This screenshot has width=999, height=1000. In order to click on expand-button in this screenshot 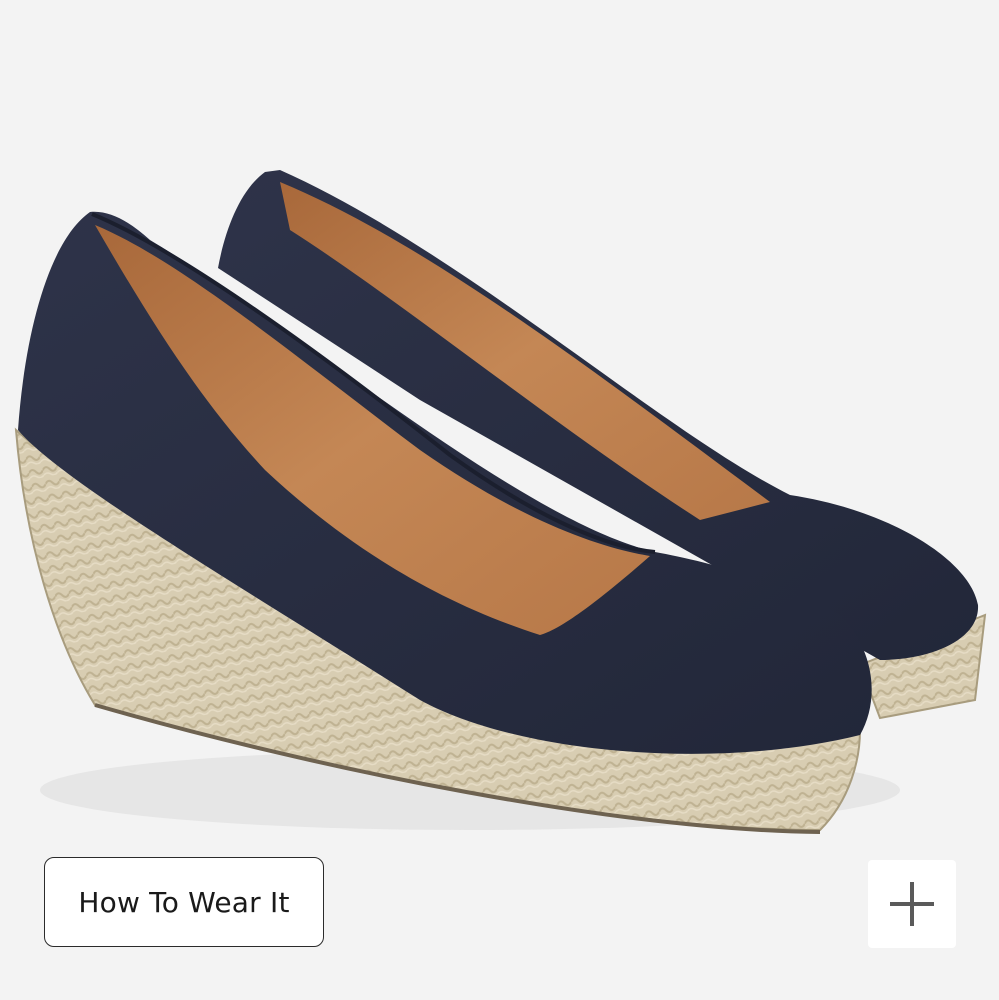, I will do `click(912, 904)`.